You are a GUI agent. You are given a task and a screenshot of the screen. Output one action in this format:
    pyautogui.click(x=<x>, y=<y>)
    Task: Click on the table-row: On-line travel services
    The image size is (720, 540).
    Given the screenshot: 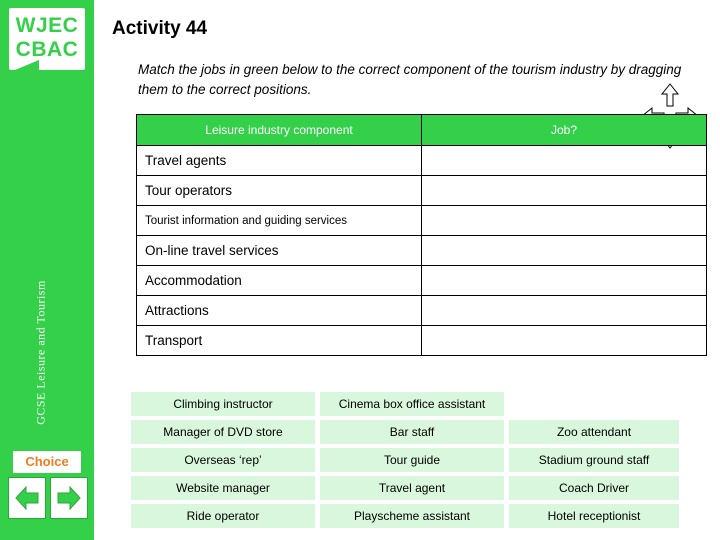 What is the action you would take?
    pyautogui.click(x=421, y=250)
    